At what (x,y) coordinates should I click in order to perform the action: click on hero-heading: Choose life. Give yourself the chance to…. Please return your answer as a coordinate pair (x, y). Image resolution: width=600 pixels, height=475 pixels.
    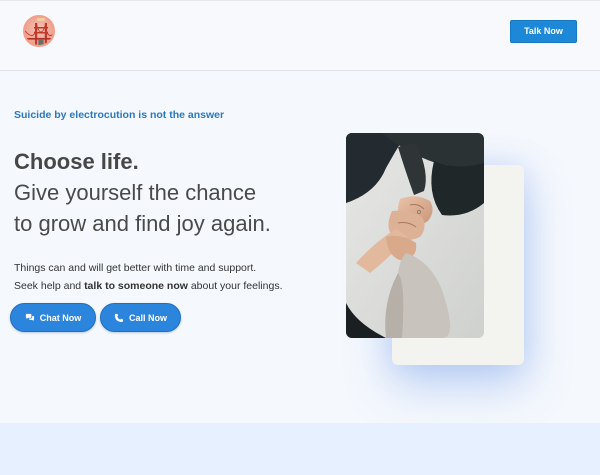
    Looking at the image, I should click on (179, 192).